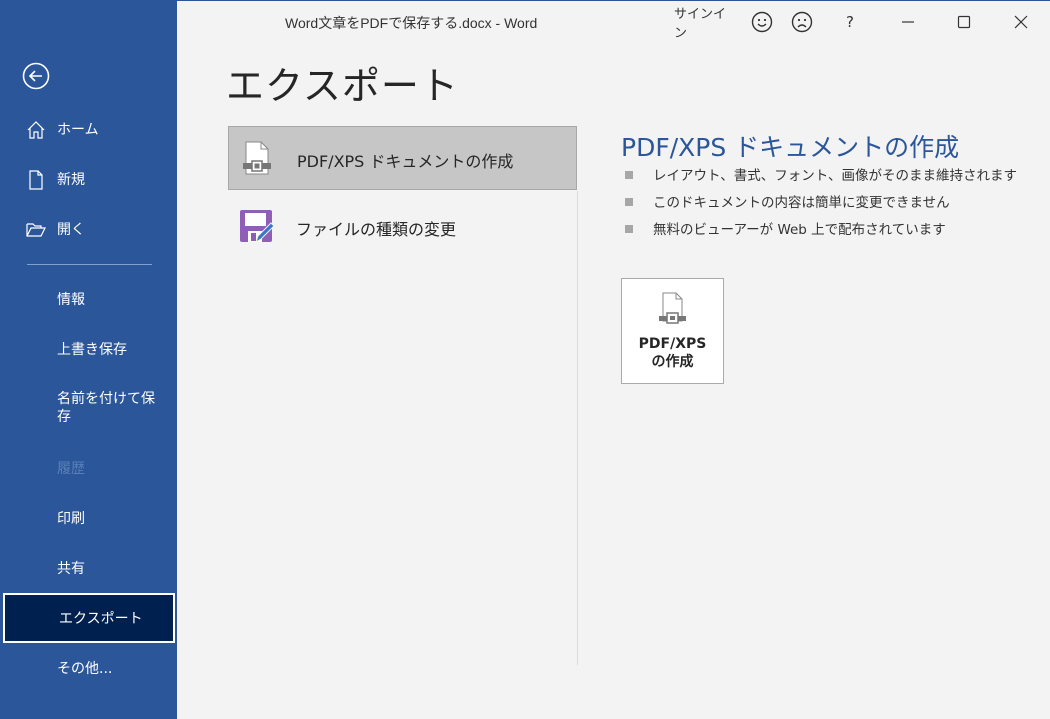  I want to click on create-pdf-xps-button: PDF/XPS の作成, so click(672, 331).